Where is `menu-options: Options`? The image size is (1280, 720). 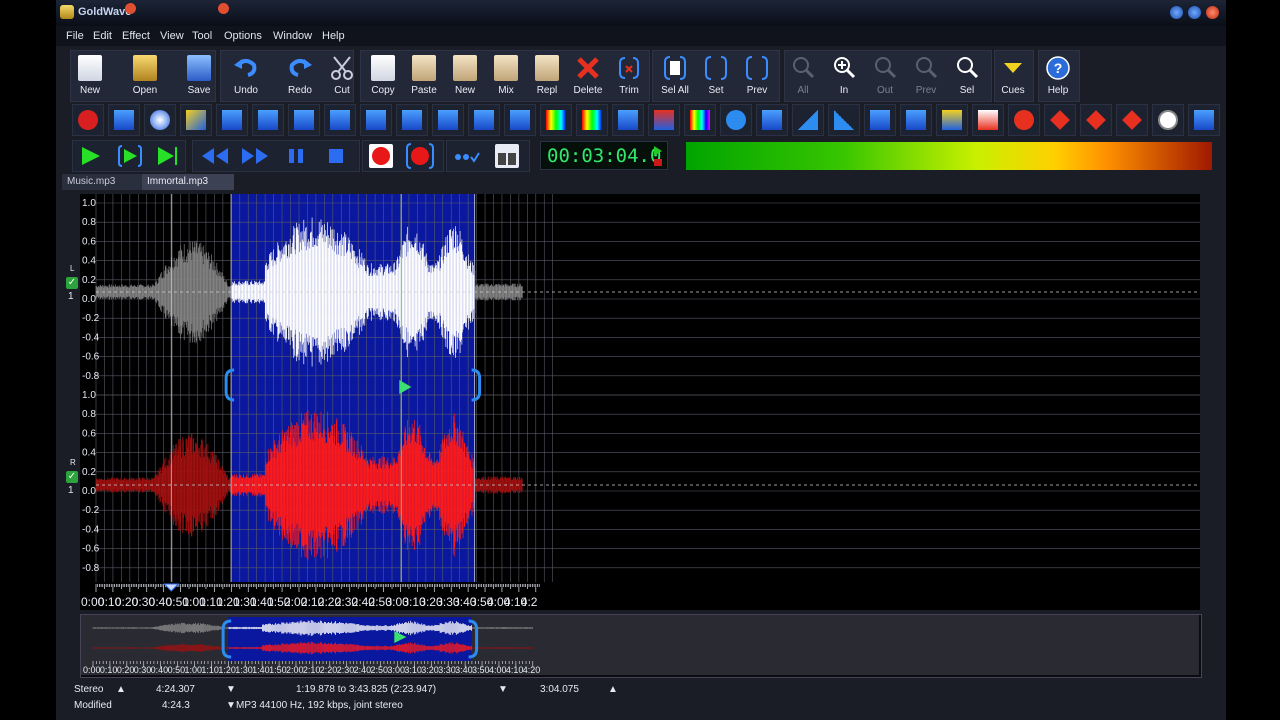 menu-options: Options is located at coordinates (243, 36).